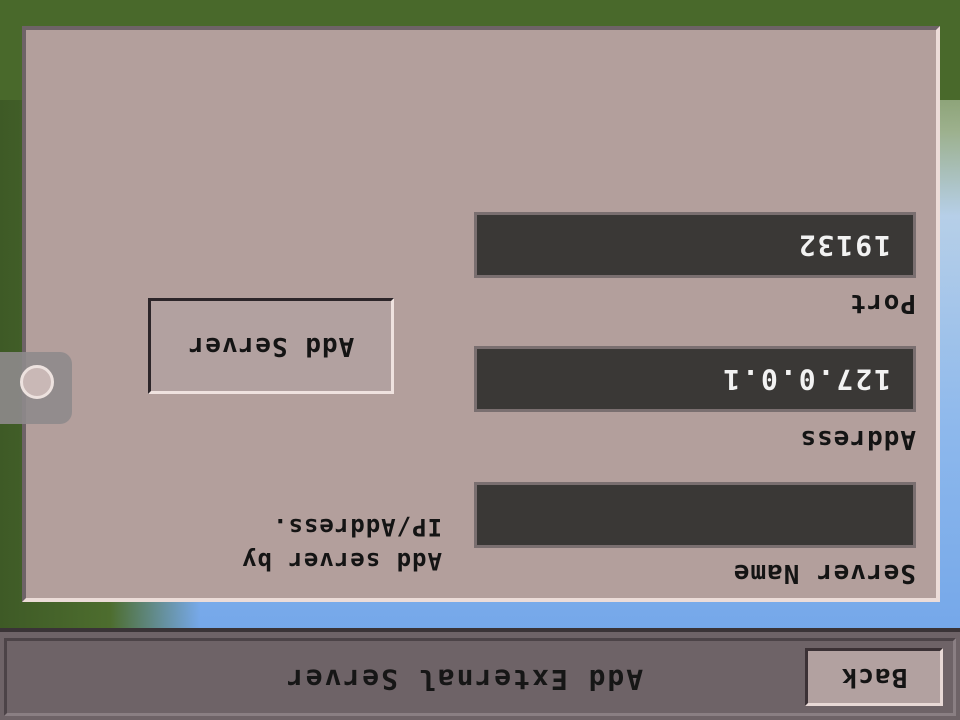 This screenshot has height=720, width=960. Describe the element at coordinates (37, 382) in the screenshot. I see `drawer-handle-icon` at that location.